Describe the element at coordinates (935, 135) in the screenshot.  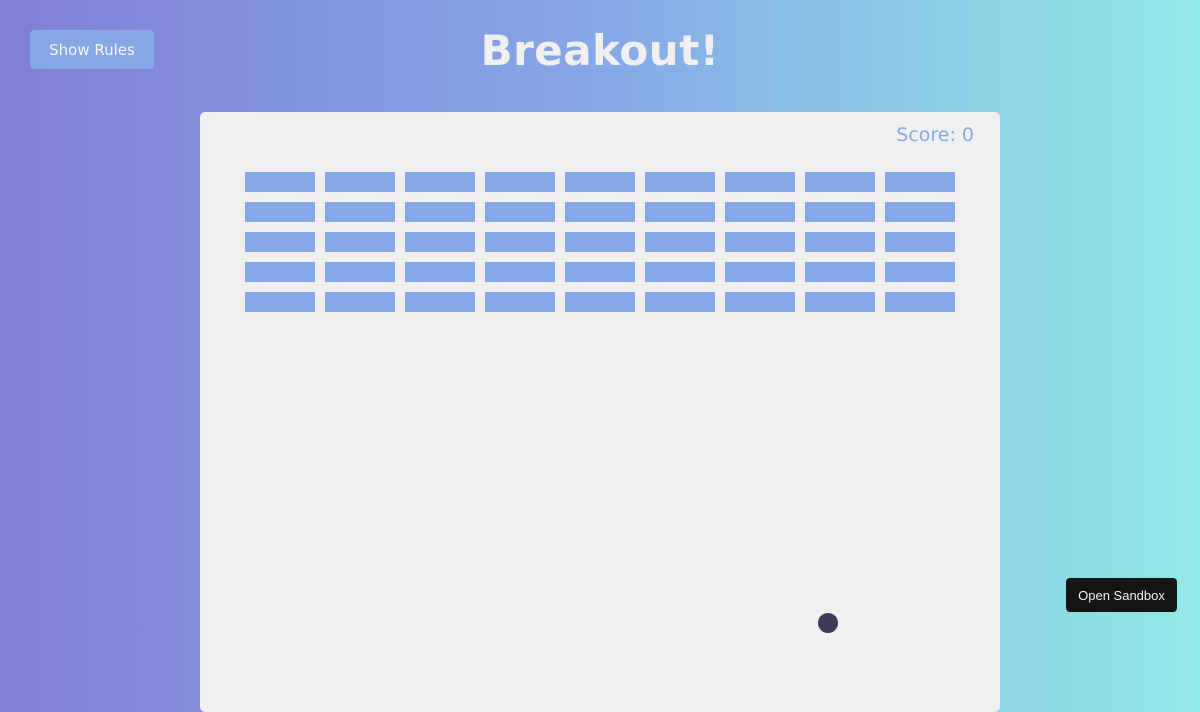
I see `score-display: Score: 0` at that location.